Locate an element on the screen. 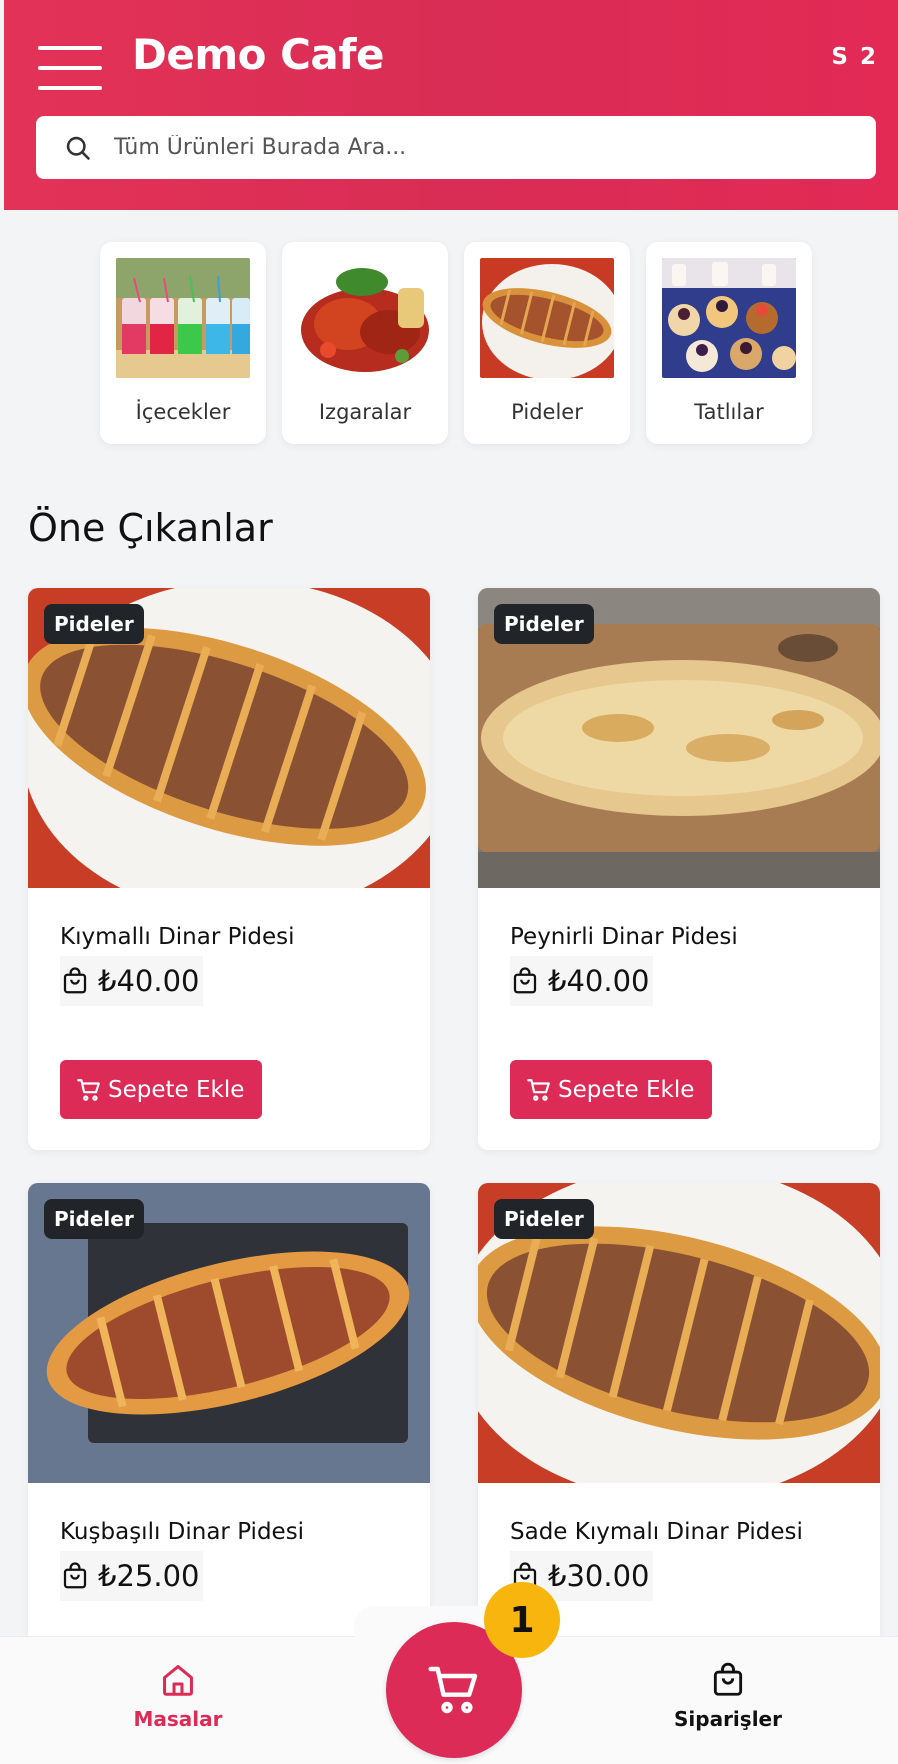 The height and width of the screenshot is (1764, 898). category-card-drinks: İçecekler is located at coordinates (183, 343).